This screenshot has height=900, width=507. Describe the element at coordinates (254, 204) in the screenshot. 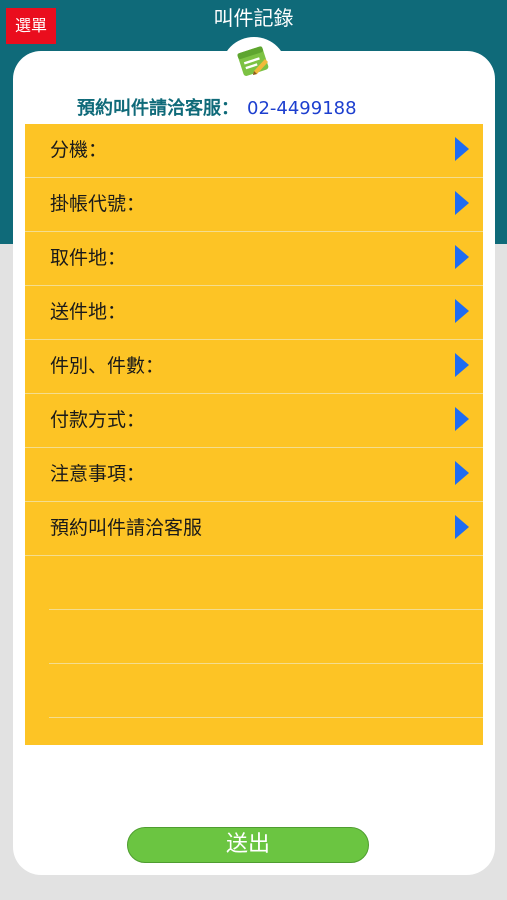

I see `row-account-code: 掛帳代號：` at that location.